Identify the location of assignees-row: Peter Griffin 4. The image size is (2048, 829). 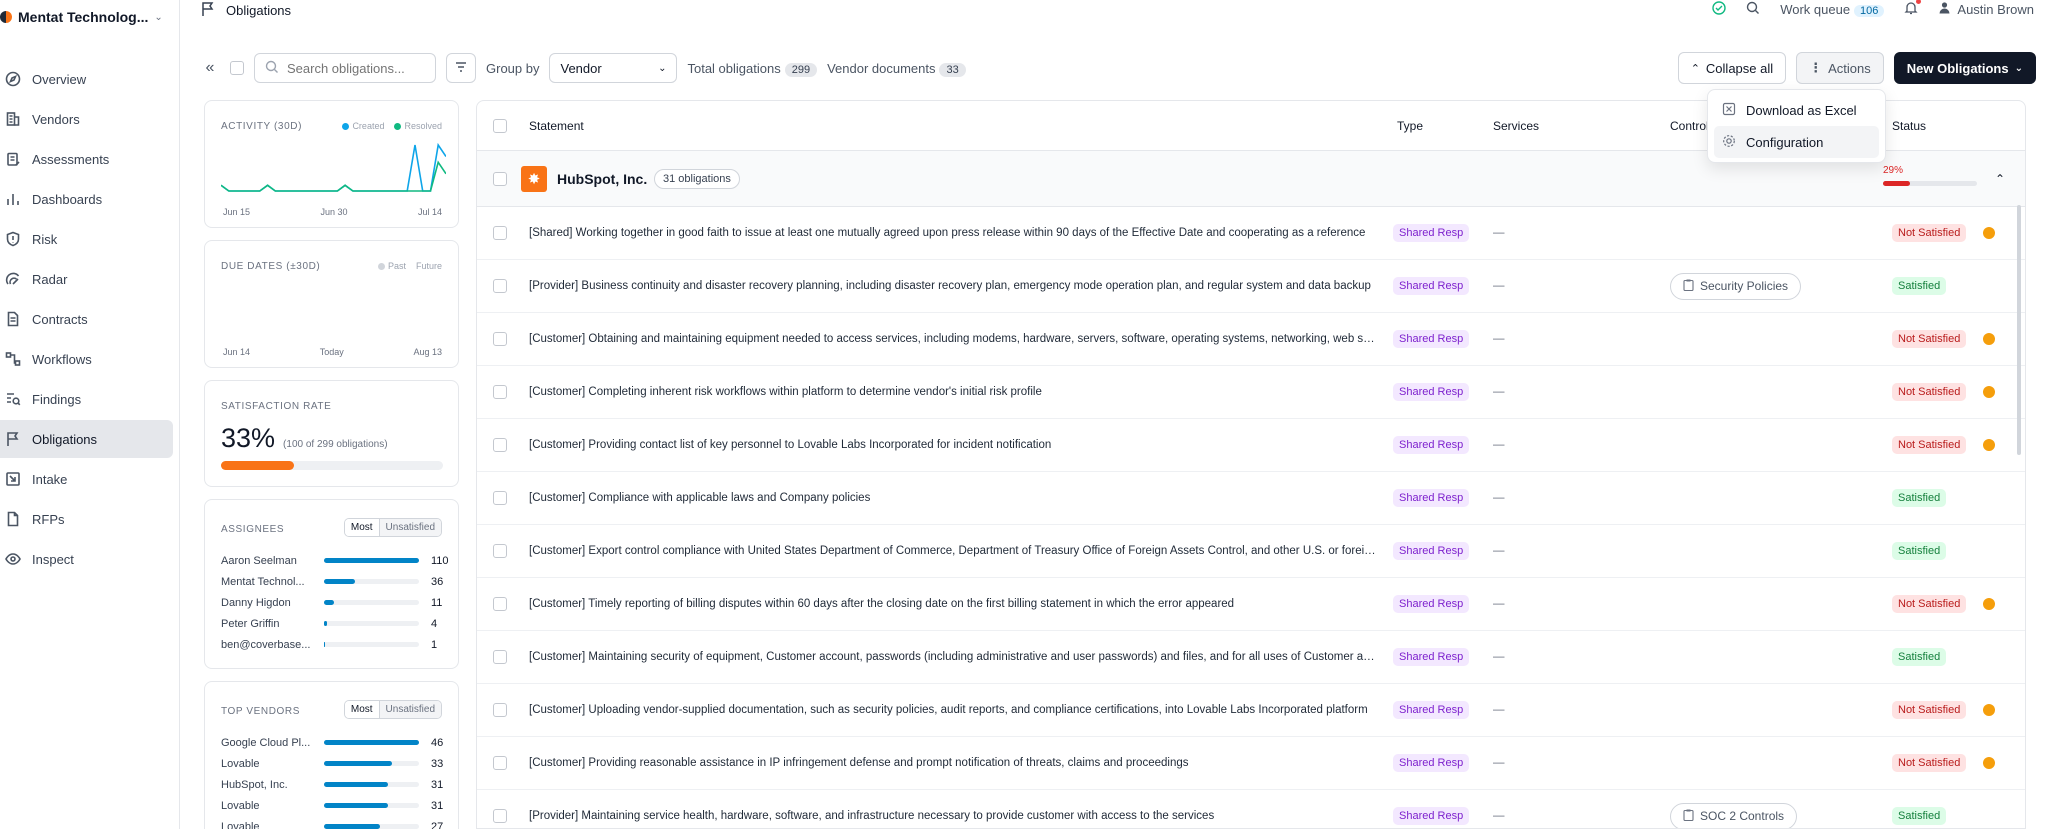
(335, 623).